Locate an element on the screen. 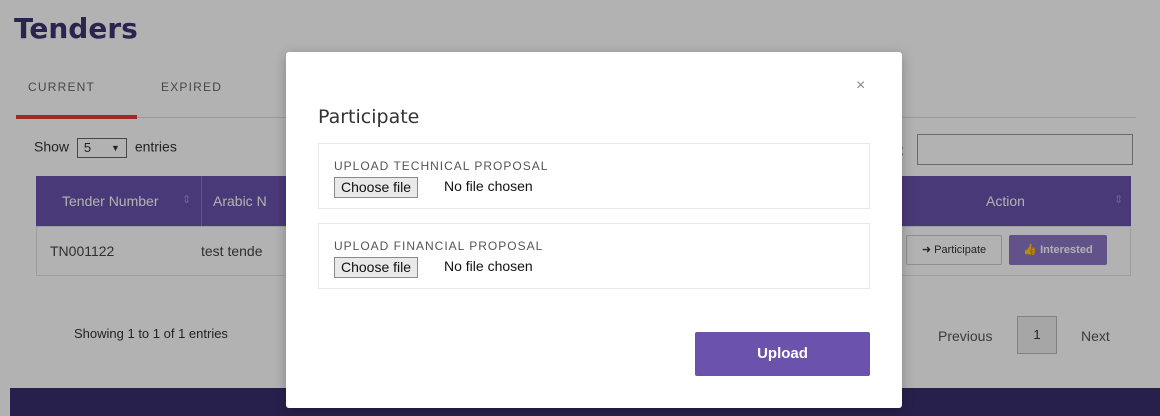  financial-proposal-label: UPLOAD FINANCIAL PROPOSAL is located at coordinates (439, 246).